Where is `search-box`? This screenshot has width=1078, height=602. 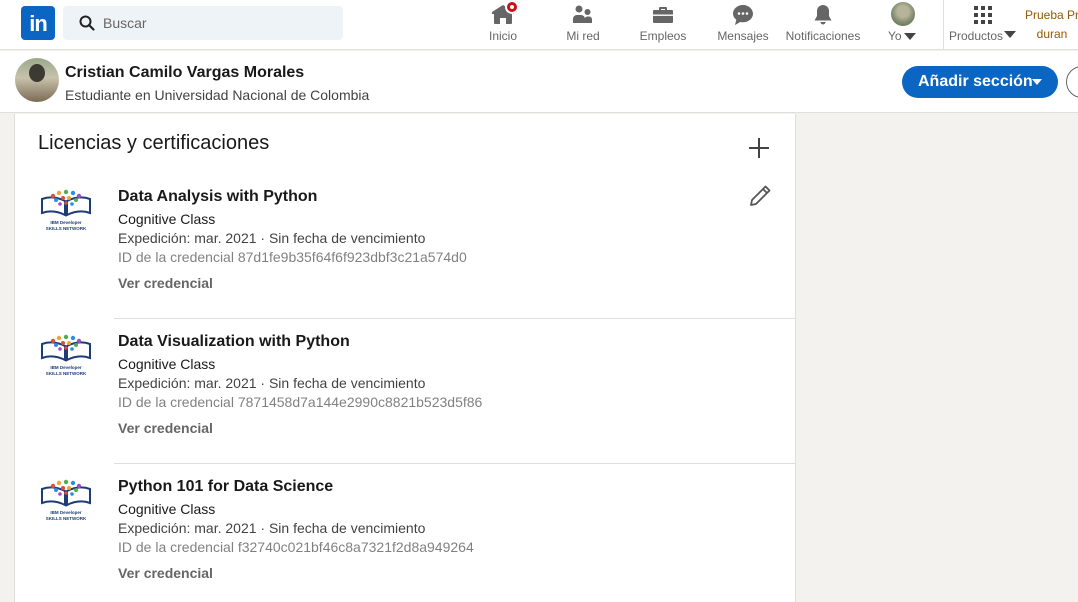 search-box is located at coordinates (203, 23).